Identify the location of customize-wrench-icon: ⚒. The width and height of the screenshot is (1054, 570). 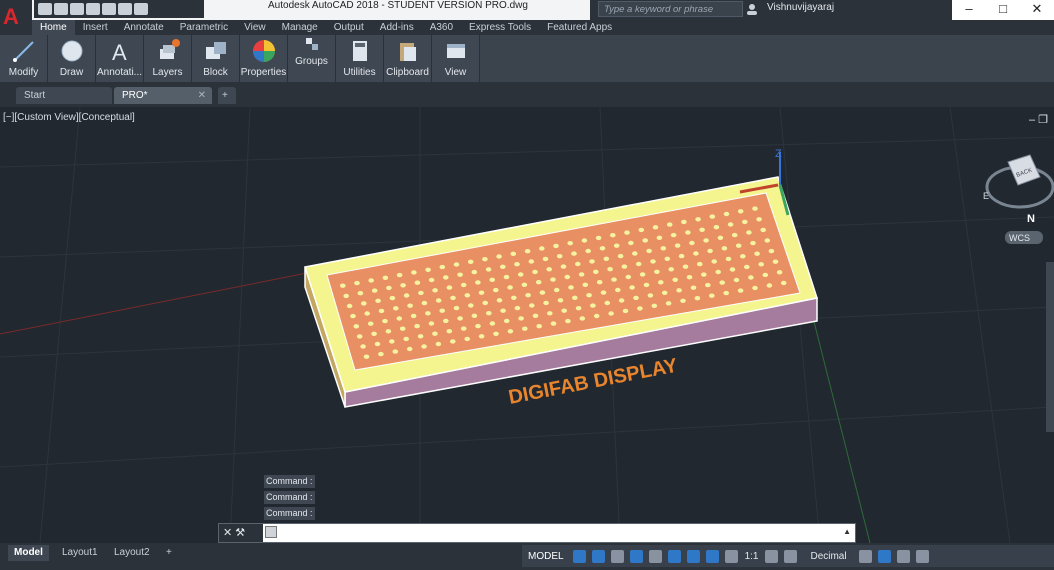
(240, 533).